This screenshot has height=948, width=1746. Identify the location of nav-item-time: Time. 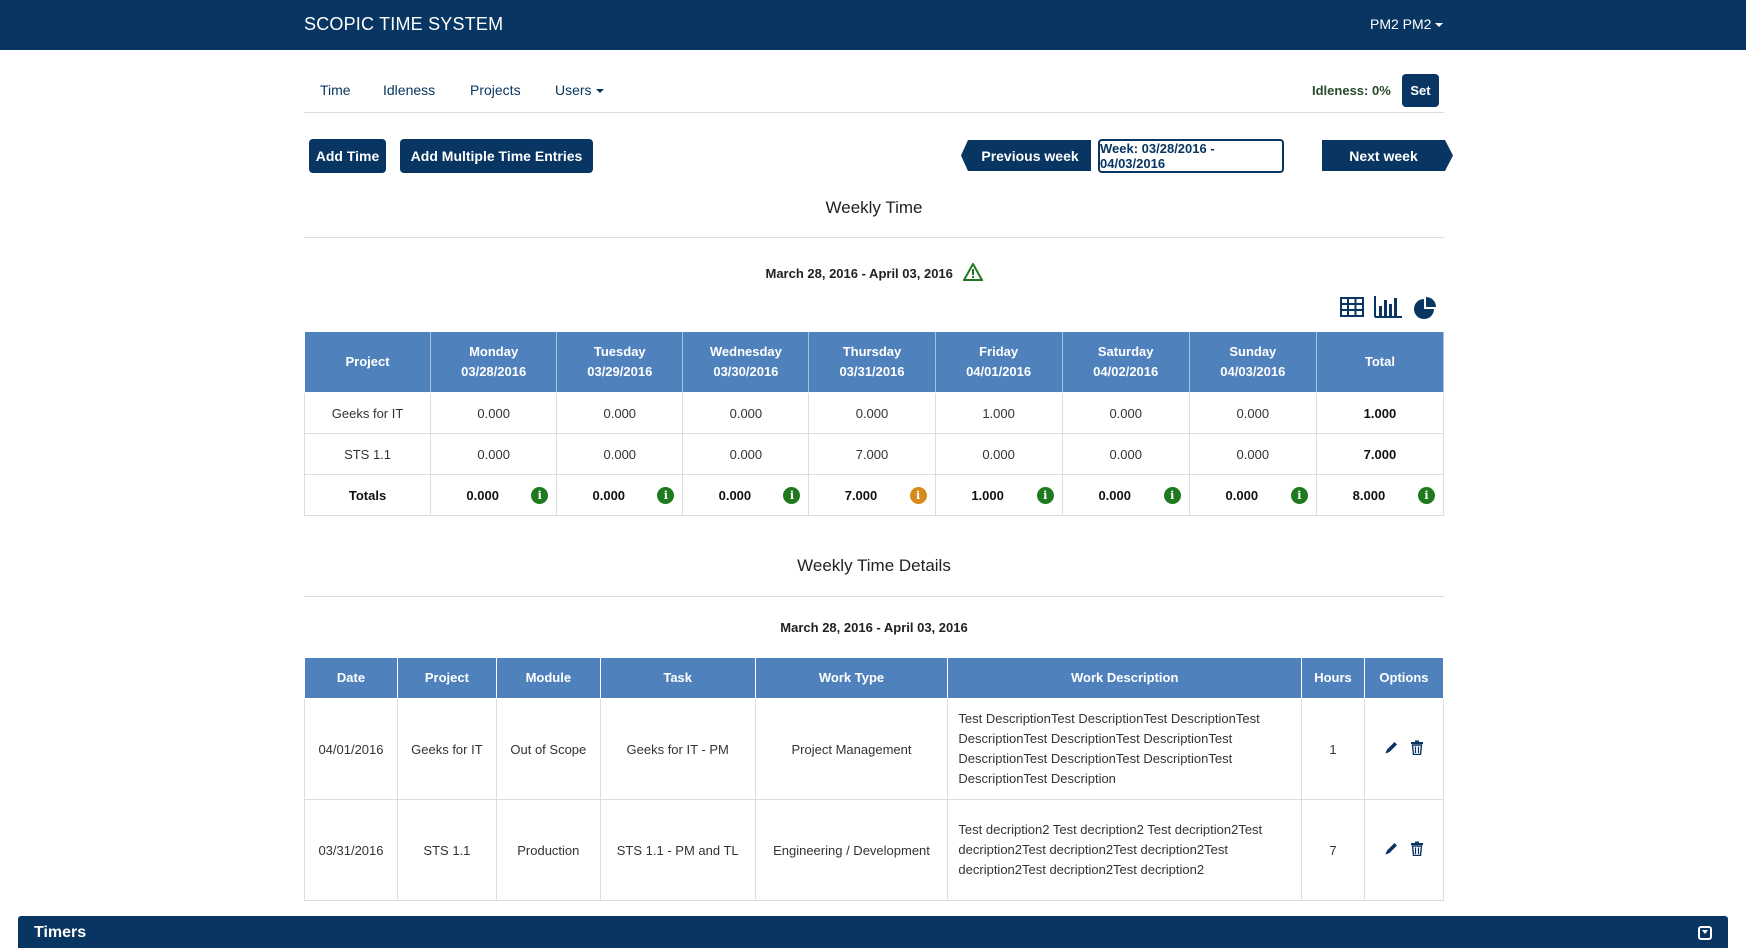
(335, 90).